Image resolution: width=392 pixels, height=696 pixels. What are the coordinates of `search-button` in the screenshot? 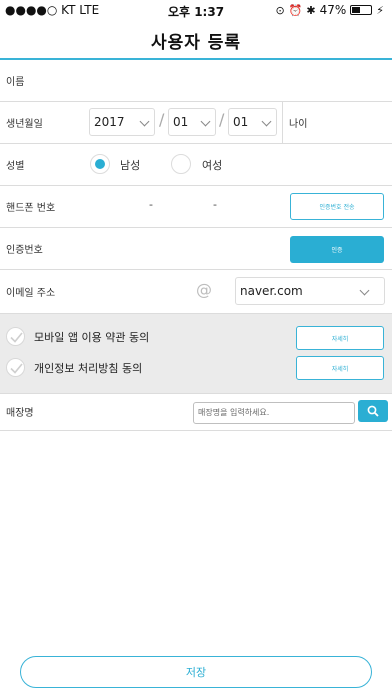 It's located at (373, 411).